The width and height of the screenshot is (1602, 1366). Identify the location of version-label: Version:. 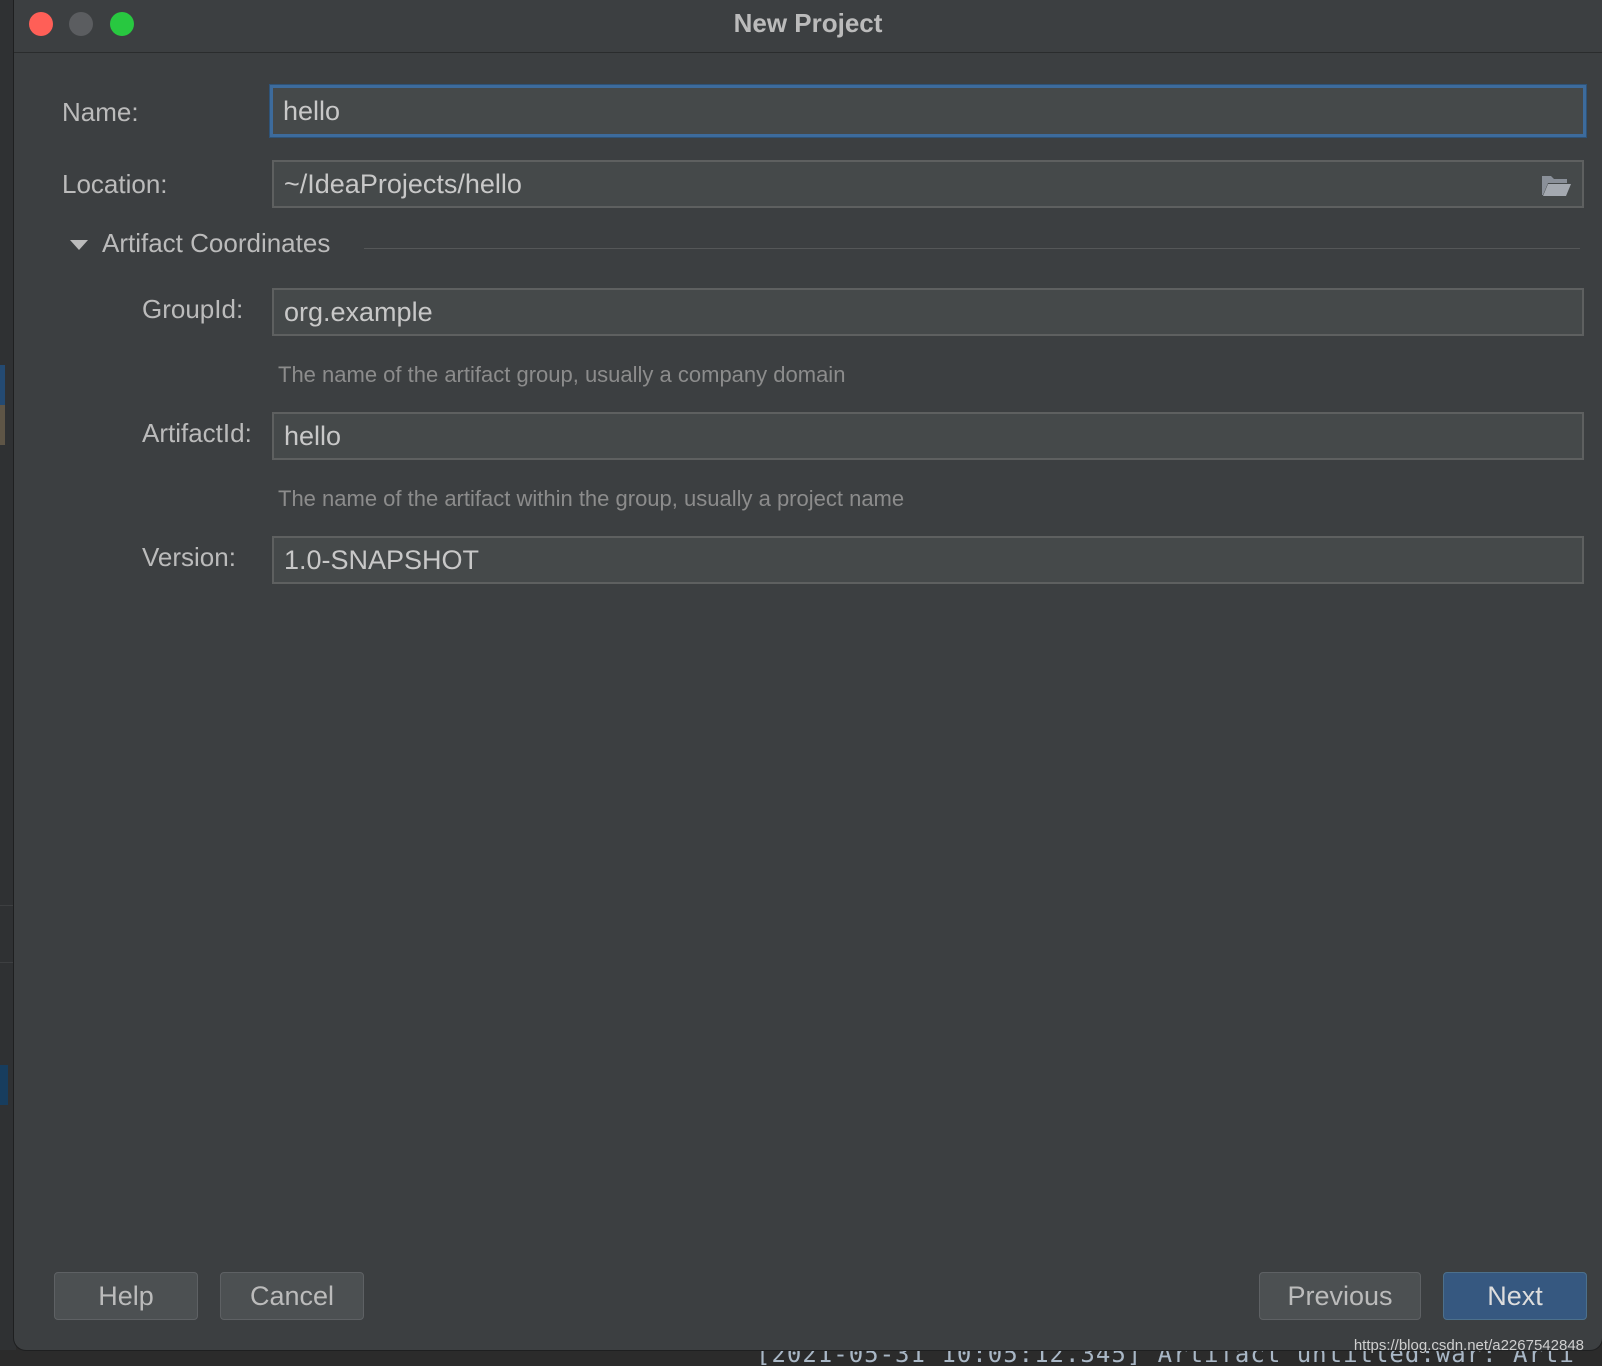
(189, 557).